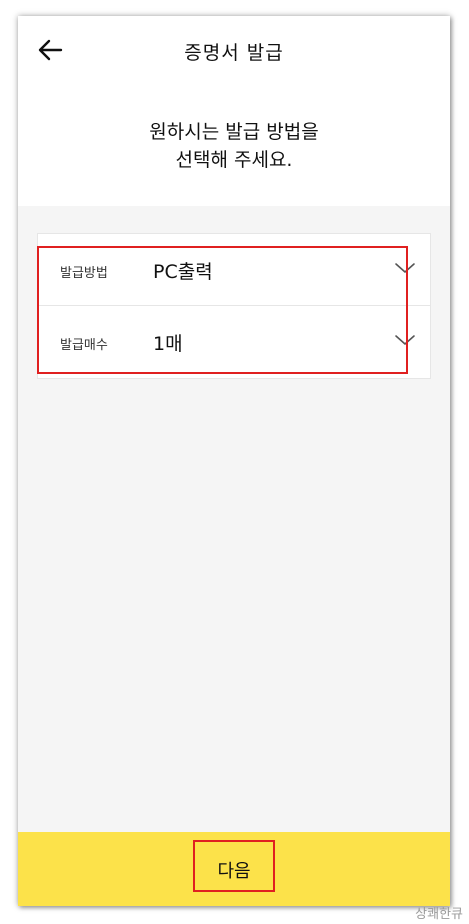 The image size is (469, 924). Describe the element at coordinates (234, 146) in the screenshot. I see `guide-text: 원하시는 발급 방법을 선택해 주세요.` at that location.